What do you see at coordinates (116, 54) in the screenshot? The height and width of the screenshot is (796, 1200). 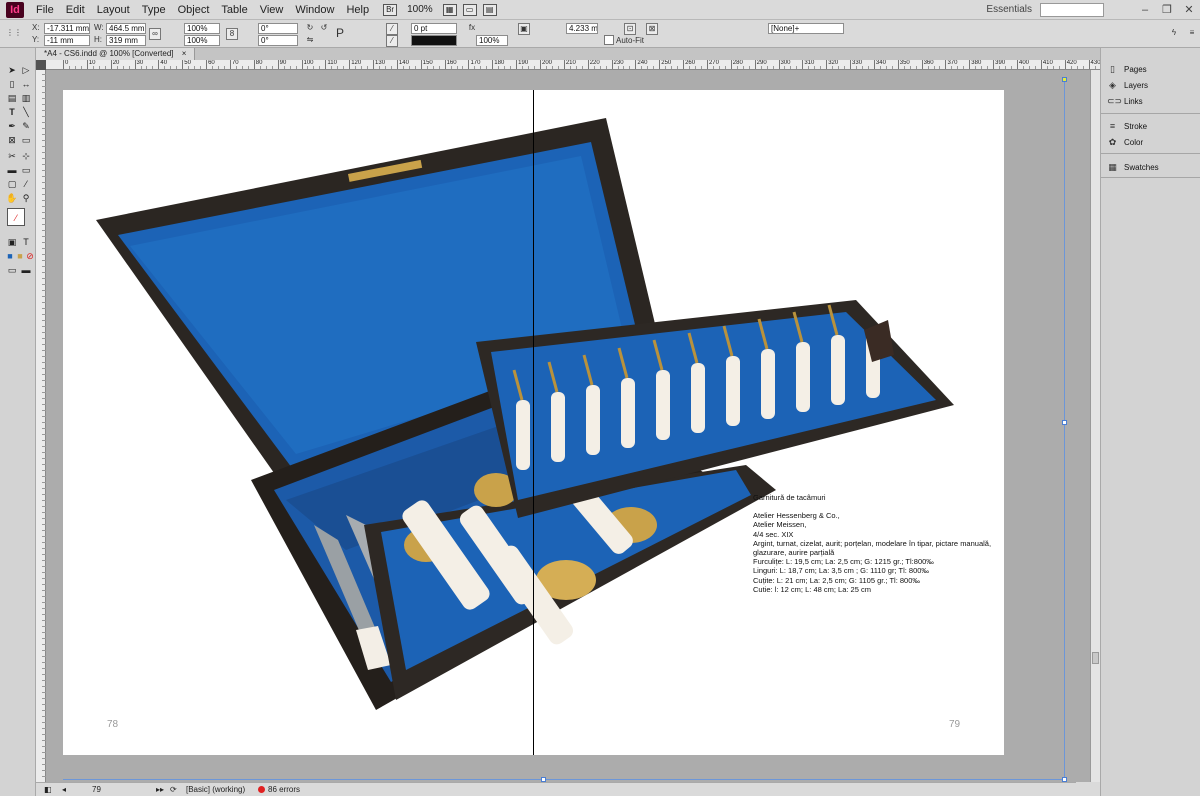 I see `document-tab: *A4 - CS6.indd @ 100% [Converted] ×` at bounding box center [116, 54].